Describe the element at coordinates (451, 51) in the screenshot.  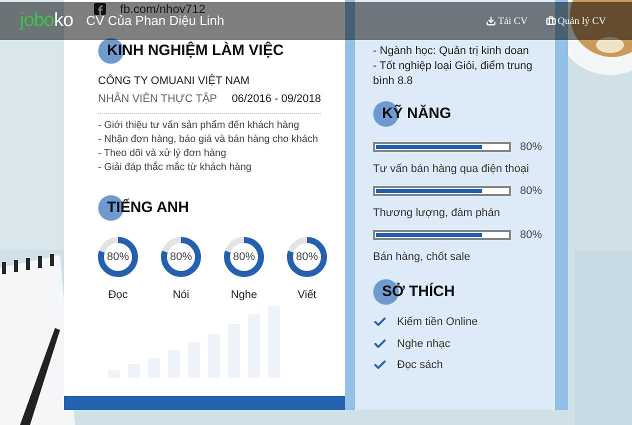
I see `education-text: - Ngành học: Quản trị kinh doan` at that location.